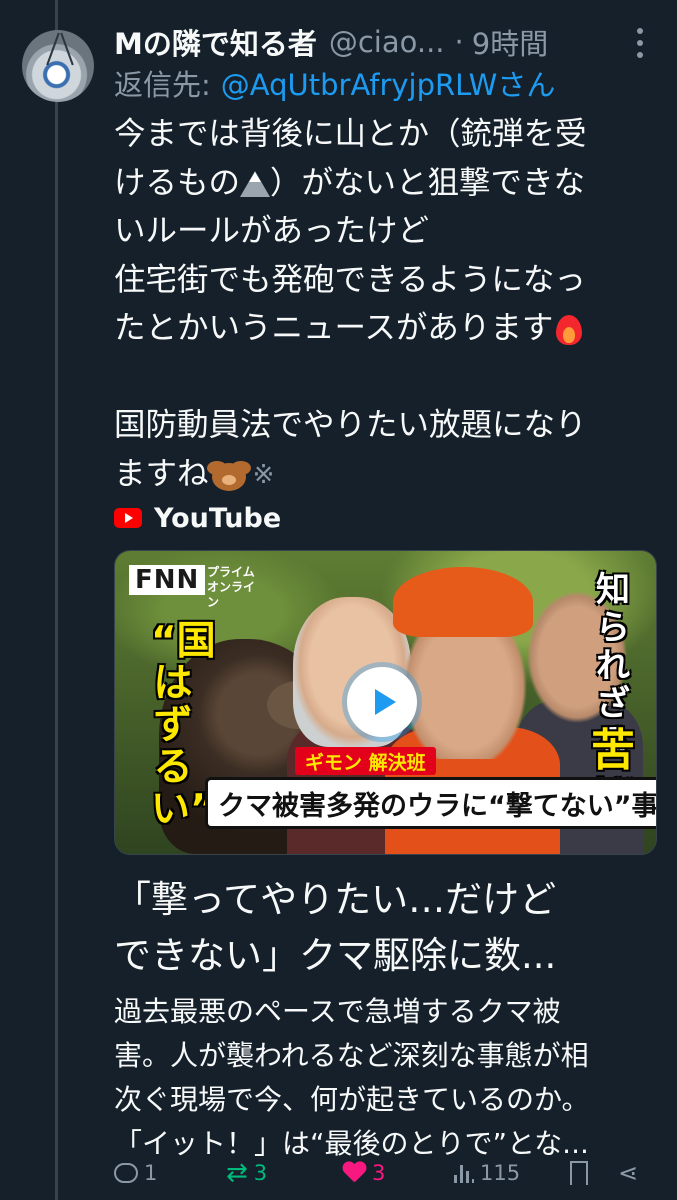 The image size is (677, 1200). What do you see at coordinates (177, 182) in the screenshot?
I see `tweet-text-segment: けるもの` at bounding box center [177, 182].